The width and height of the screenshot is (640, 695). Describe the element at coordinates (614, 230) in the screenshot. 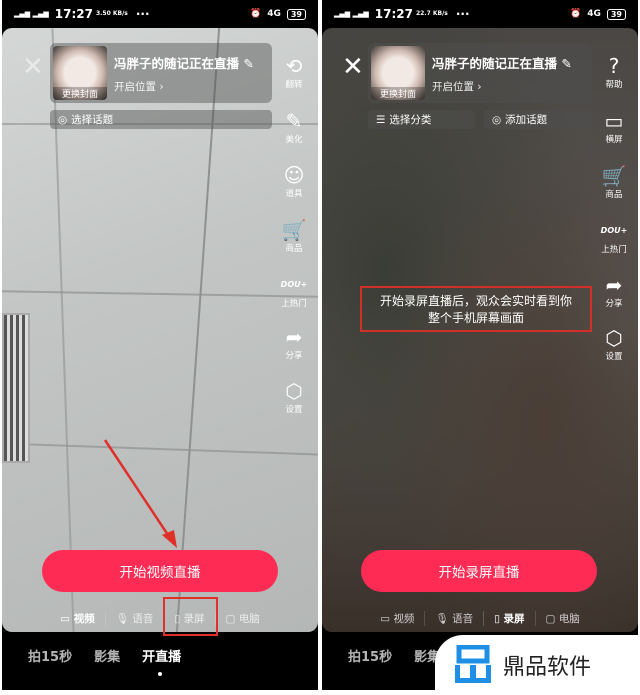

I see `dou-plus-icon: DOU+` at that location.